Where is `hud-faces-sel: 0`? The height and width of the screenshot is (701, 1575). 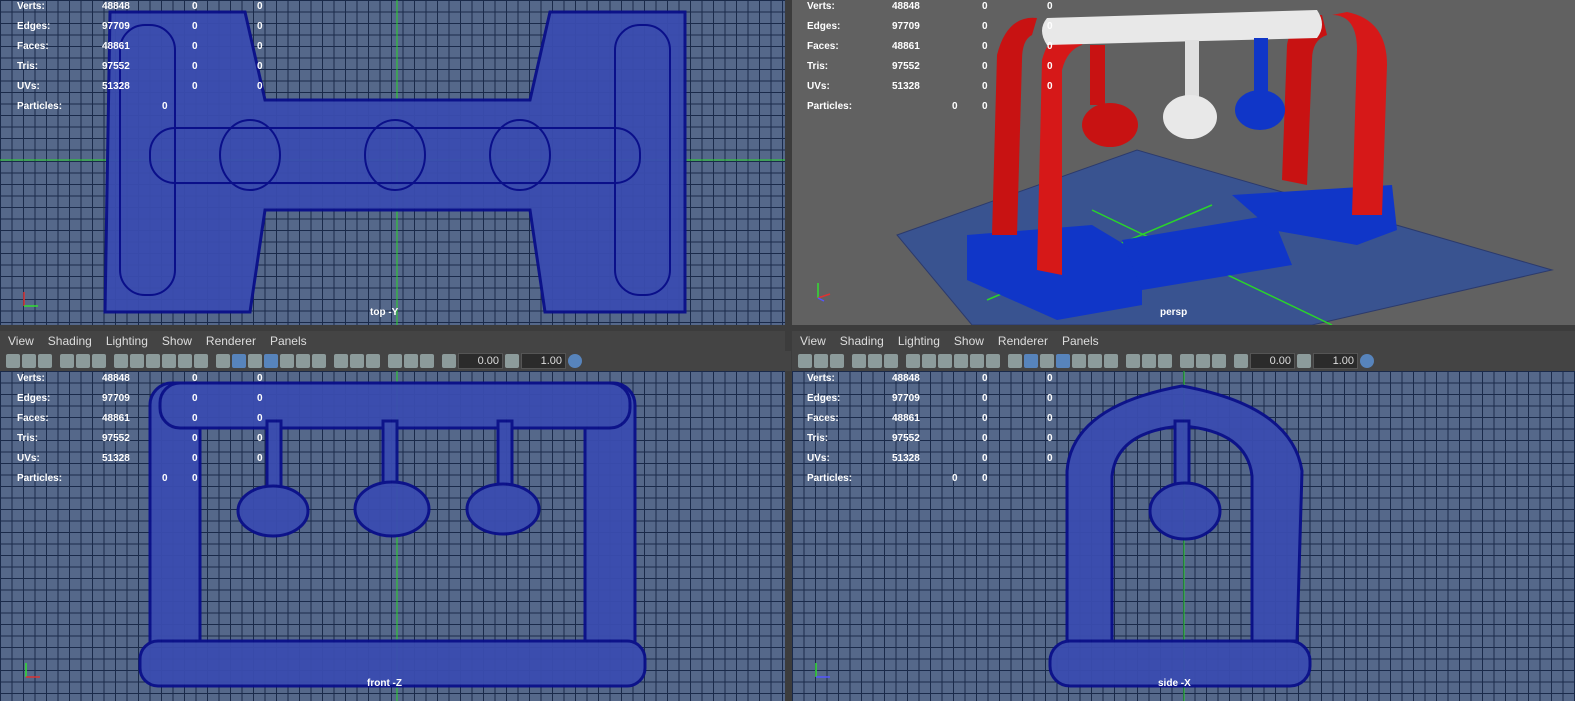
hud-faces-sel: 0 is located at coordinates (985, 46).